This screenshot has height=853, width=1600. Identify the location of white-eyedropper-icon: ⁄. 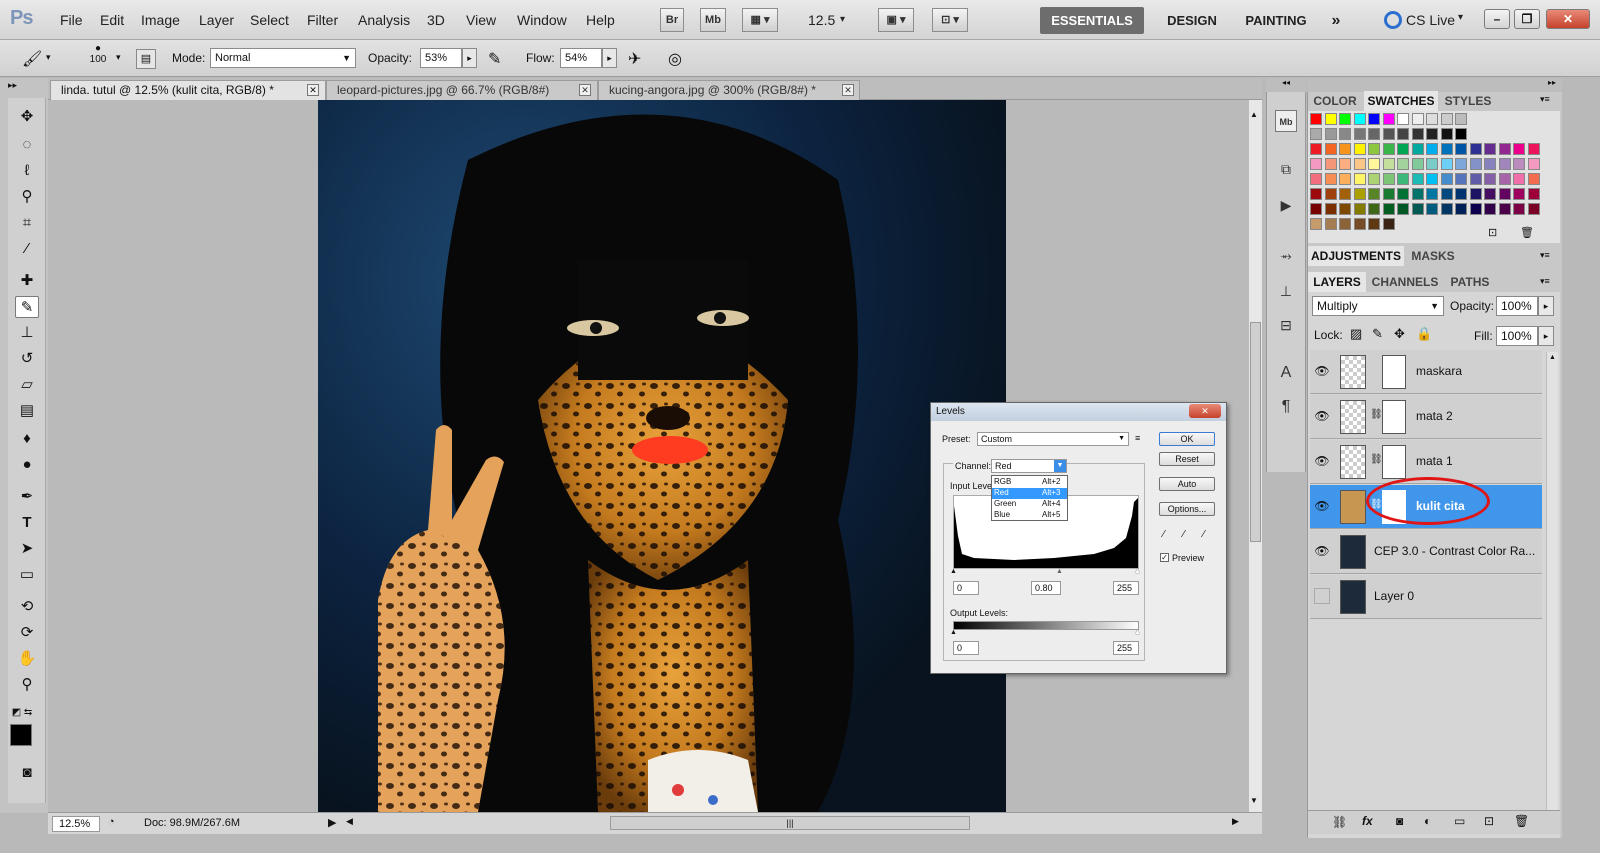
(1204, 534).